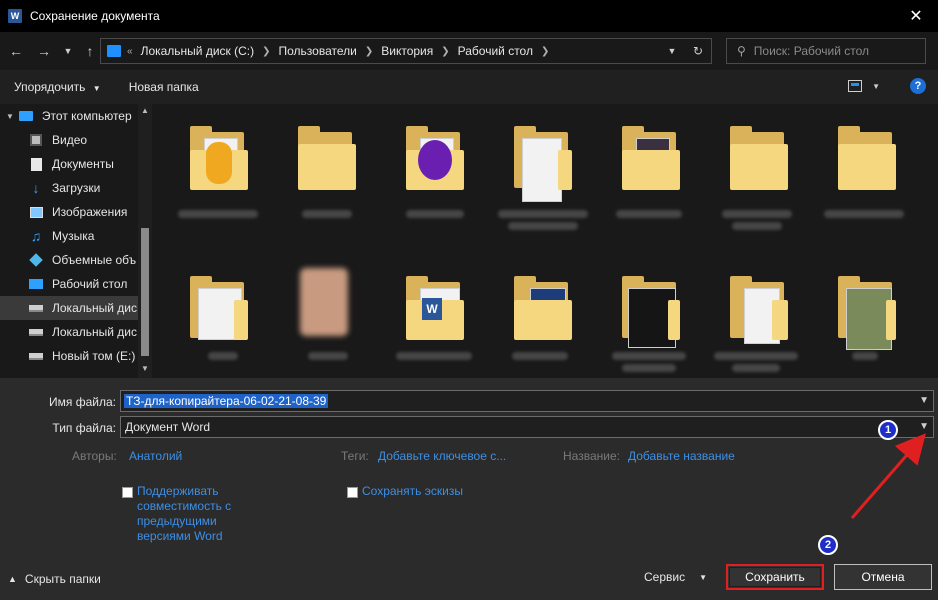 The image size is (938, 600). I want to click on sidebar-item-label: Локальный дис, so click(94, 308).